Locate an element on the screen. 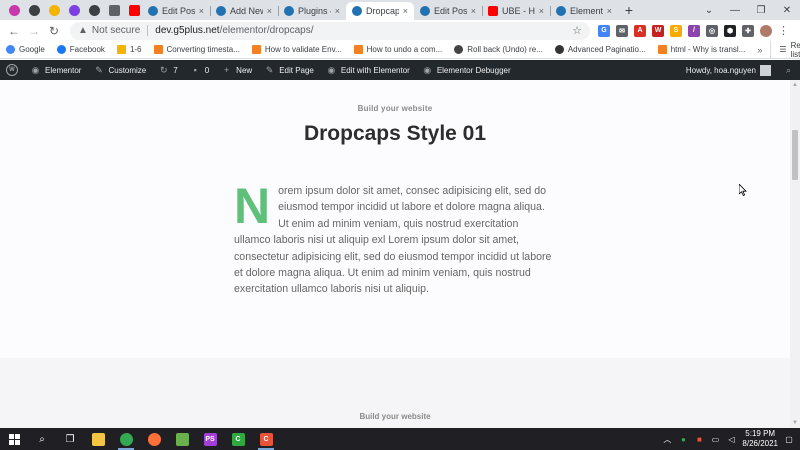 This screenshot has height=450, width=800. wp-account-menu: Howdy, hoa.nguyen is located at coordinates (728, 70).